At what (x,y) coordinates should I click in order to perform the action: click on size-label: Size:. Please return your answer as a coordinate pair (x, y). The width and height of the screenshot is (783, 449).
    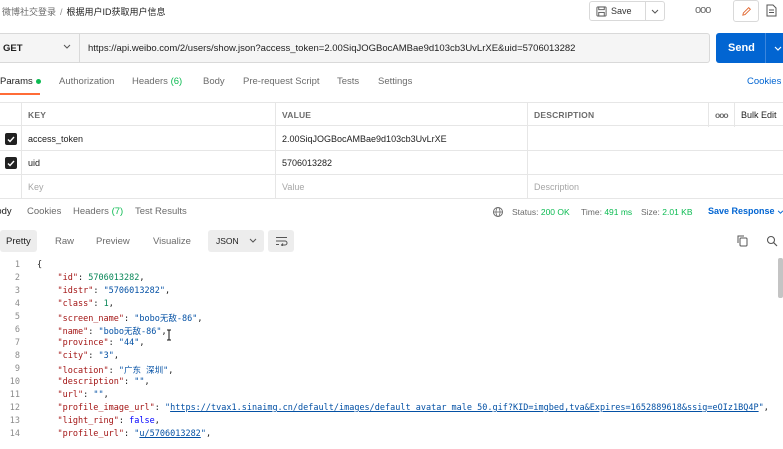
    Looking at the image, I should click on (650, 212).